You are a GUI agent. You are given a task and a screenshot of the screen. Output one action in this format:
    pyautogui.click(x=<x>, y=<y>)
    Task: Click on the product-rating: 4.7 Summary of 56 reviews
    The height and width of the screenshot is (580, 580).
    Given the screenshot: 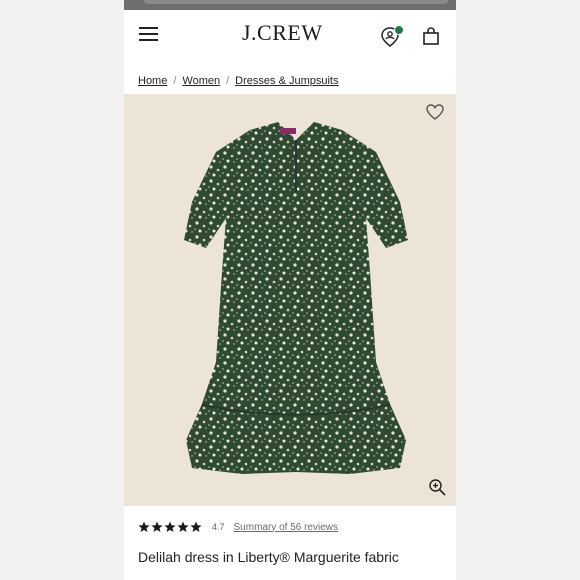 What is the action you would take?
    pyautogui.click(x=238, y=527)
    